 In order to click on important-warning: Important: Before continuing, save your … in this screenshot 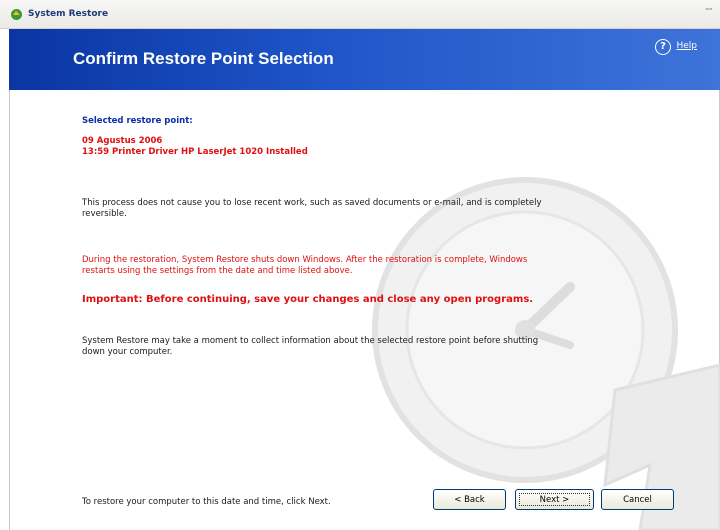, I will do `click(308, 299)`.